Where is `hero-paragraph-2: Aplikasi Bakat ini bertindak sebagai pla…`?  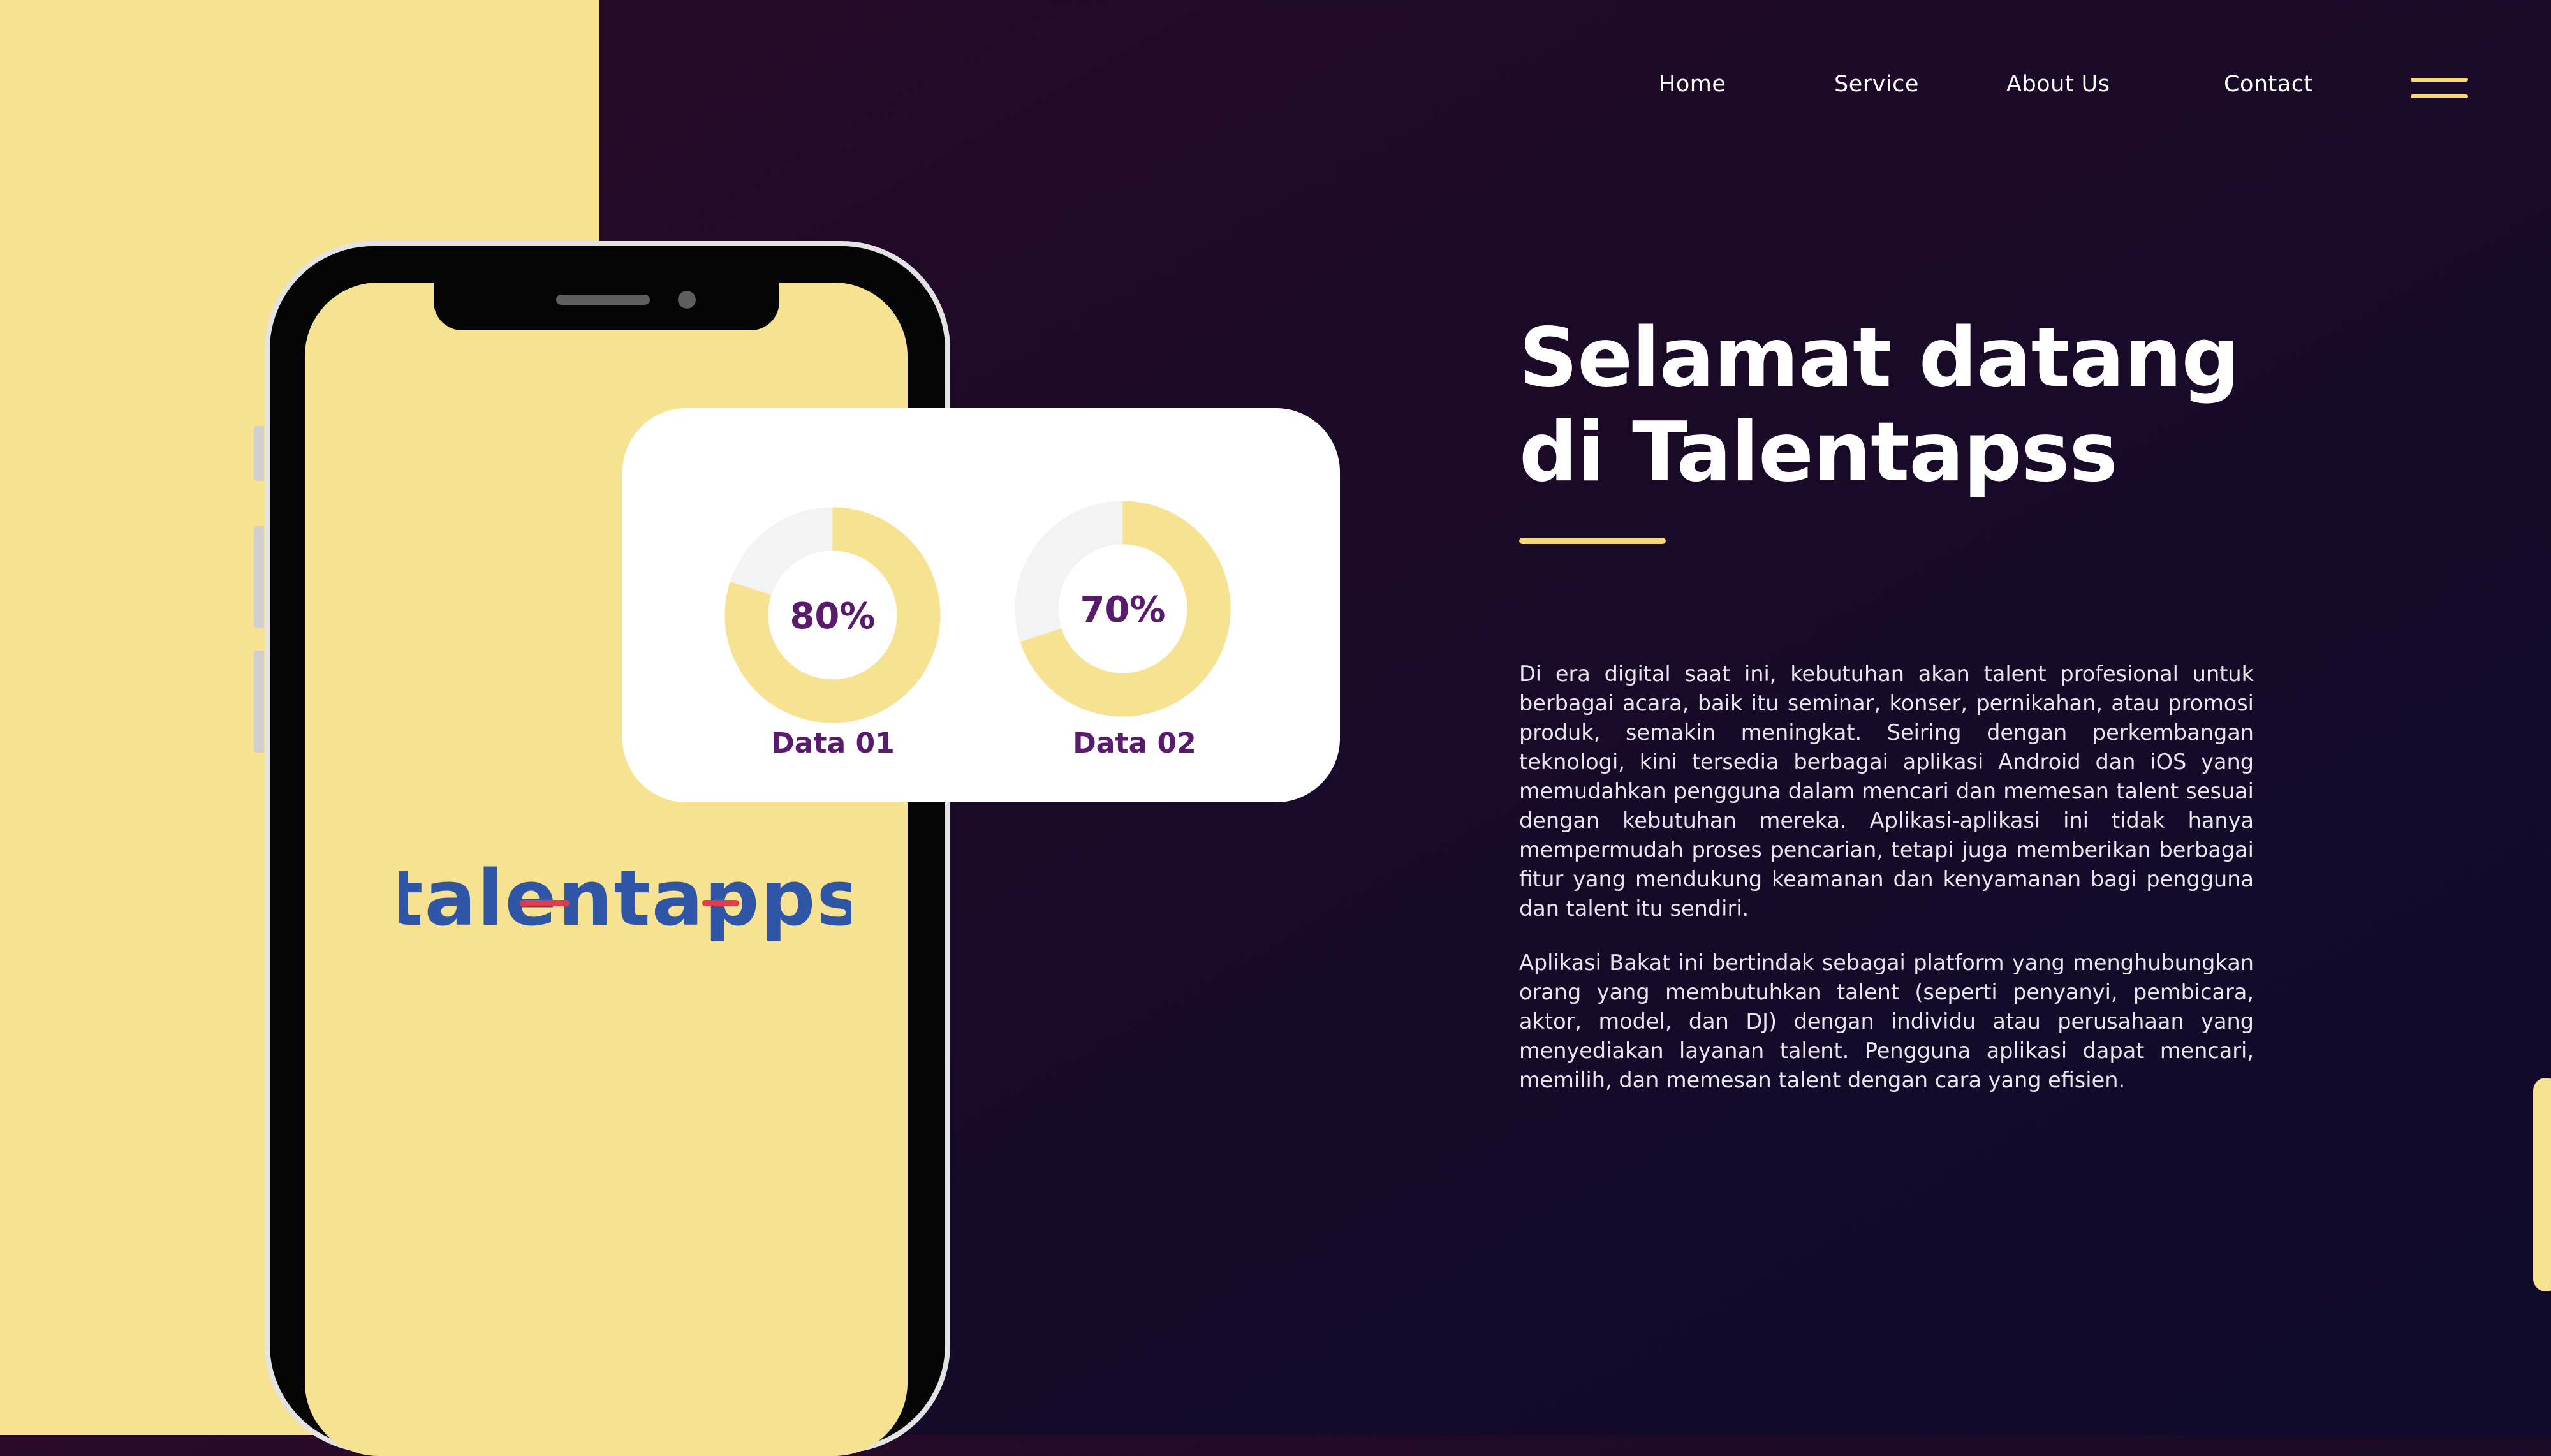
hero-paragraph-2: Aplikasi Bakat ini bertindak sebagai pla… is located at coordinates (1886, 1021).